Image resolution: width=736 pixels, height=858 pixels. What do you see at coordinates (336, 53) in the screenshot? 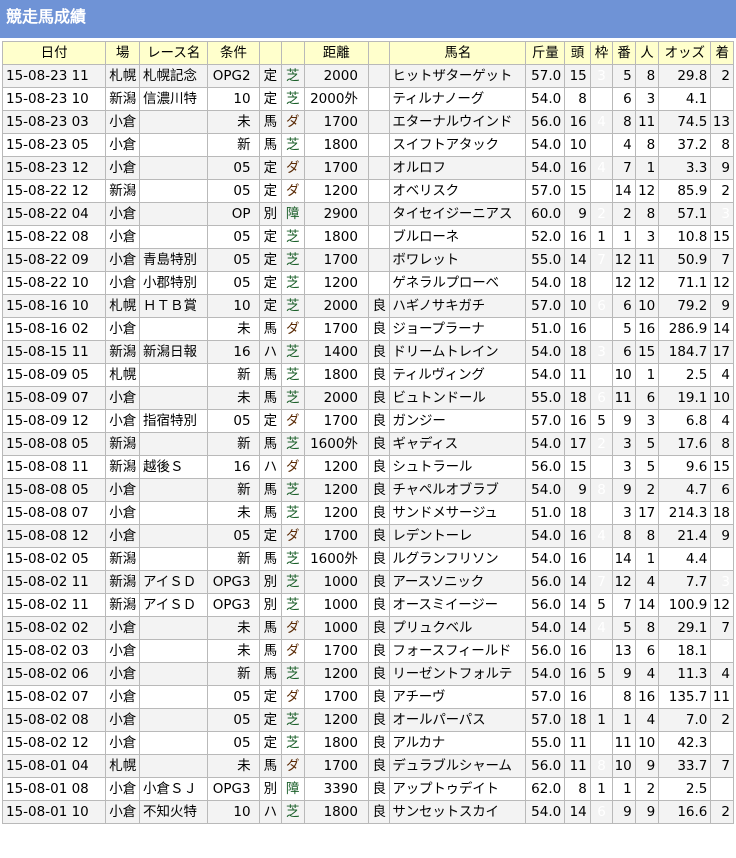
I see `header-distance: 距離` at bounding box center [336, 53].